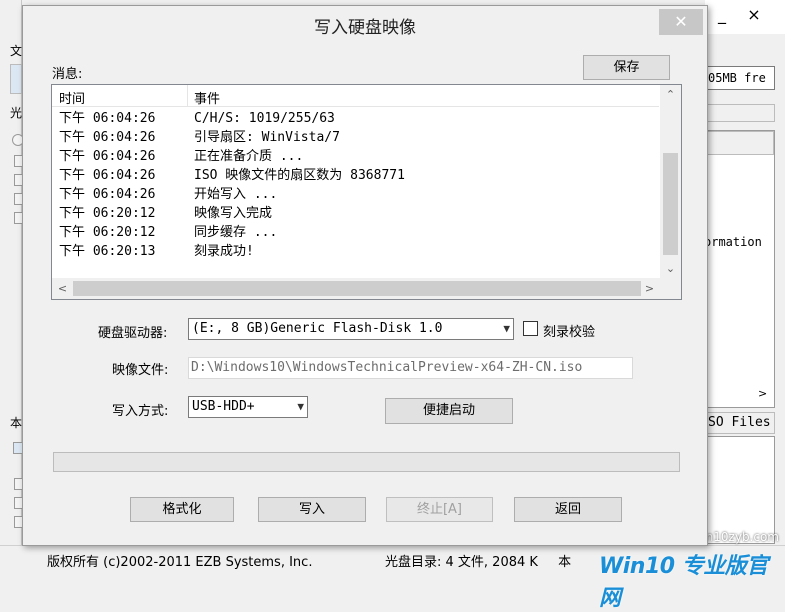 Image resolution: width=785 pixels, height=612 pixels. Describe the element at coordinates (355, 137) in the screenshot. I see `log-row: 下午 06:04:26 引导扇区: WinVista/7` at that location.